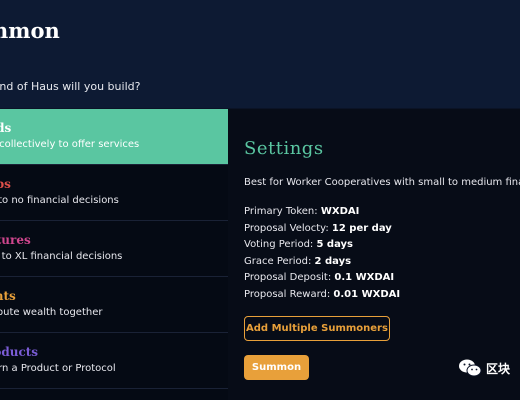 The width and height of the screenshot is (520, 400). I want to click on wechat-icon, so click(470, 368).